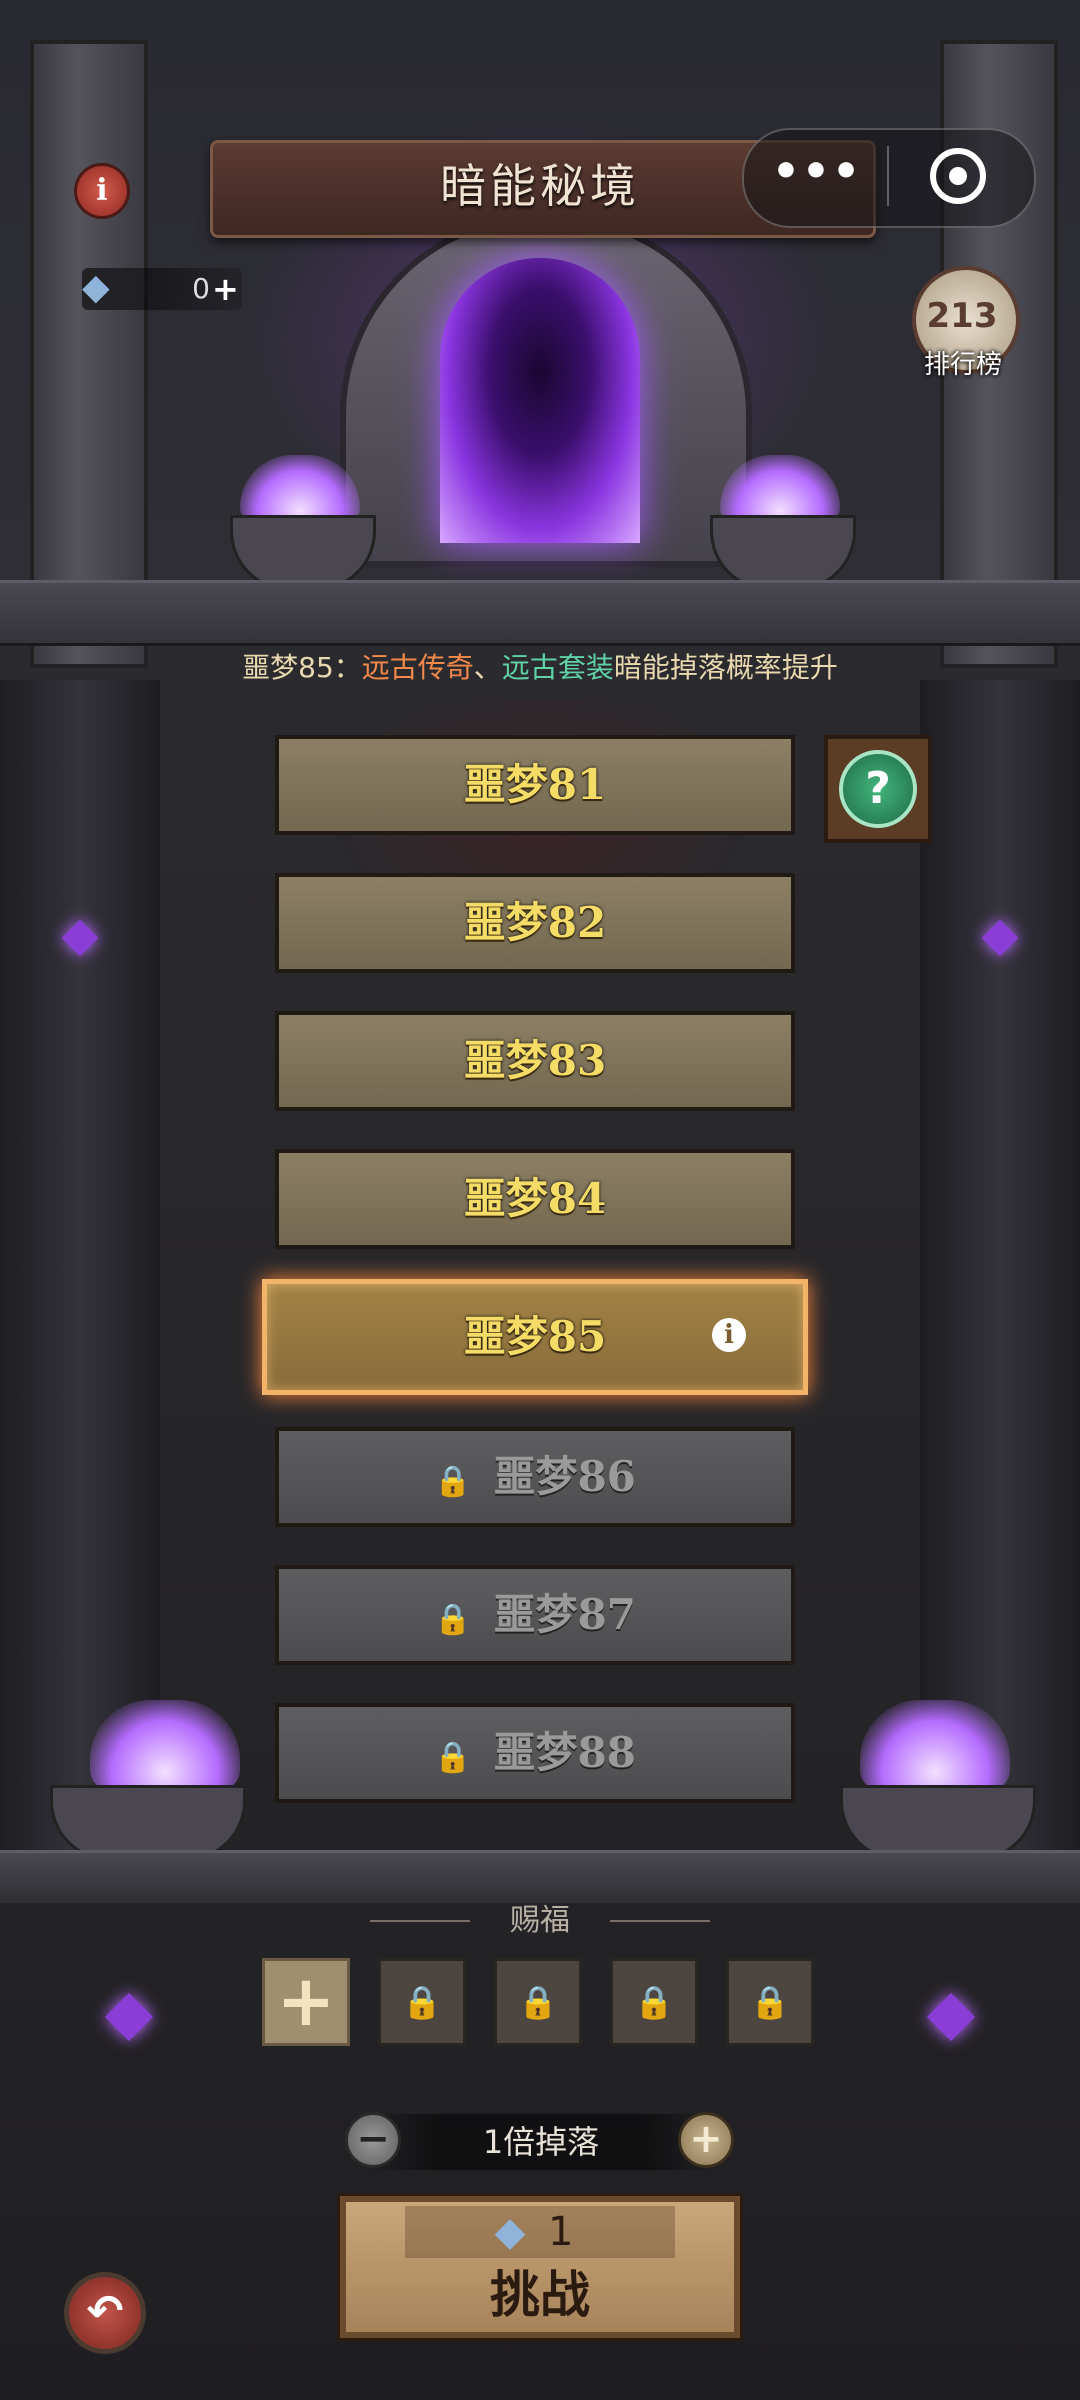 Image resolution: width=1080 pixels, height=2400 pixels. What do you see at coordinates (958, 176) in the screenshot?
I see `close-target-dot` at bounding box center [958, 176].